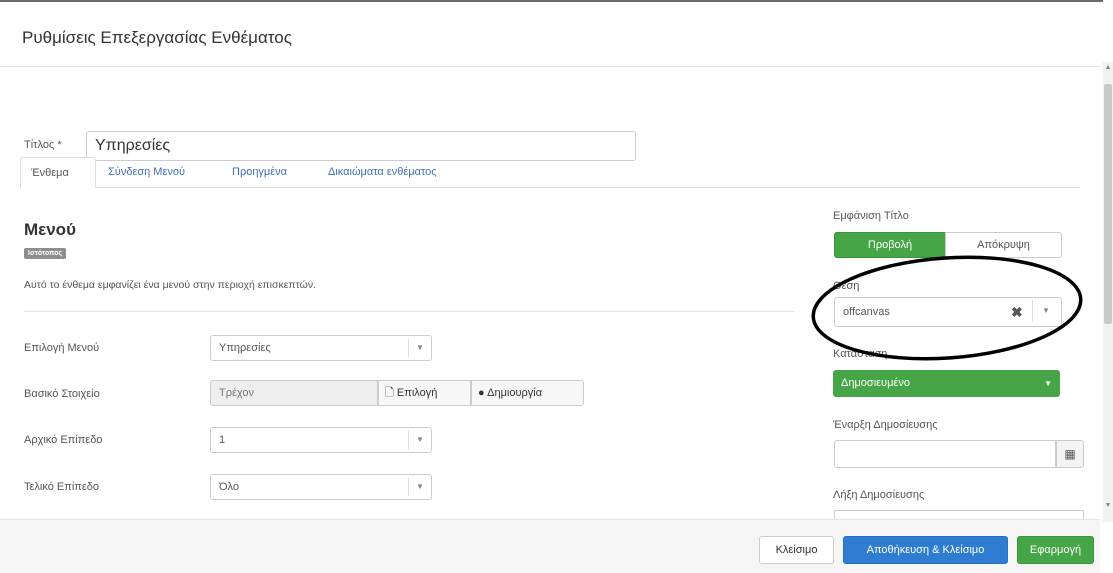 Image resolution: width=1113 pixels, height=573 pixels. I want to click on publish-down-label: Λήξη Δημοσίευσης, so click(879, 495).